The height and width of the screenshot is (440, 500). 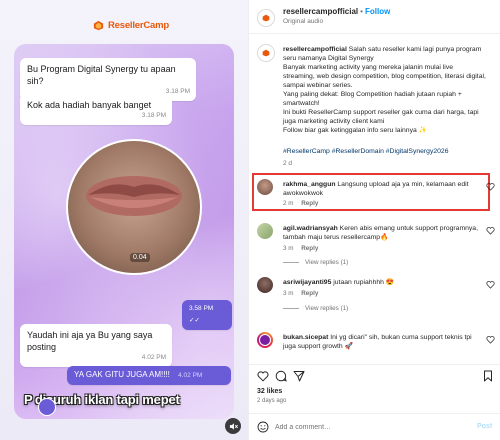 I want to click on caption-line: sampai webinar series., so click(x=318, y=85).